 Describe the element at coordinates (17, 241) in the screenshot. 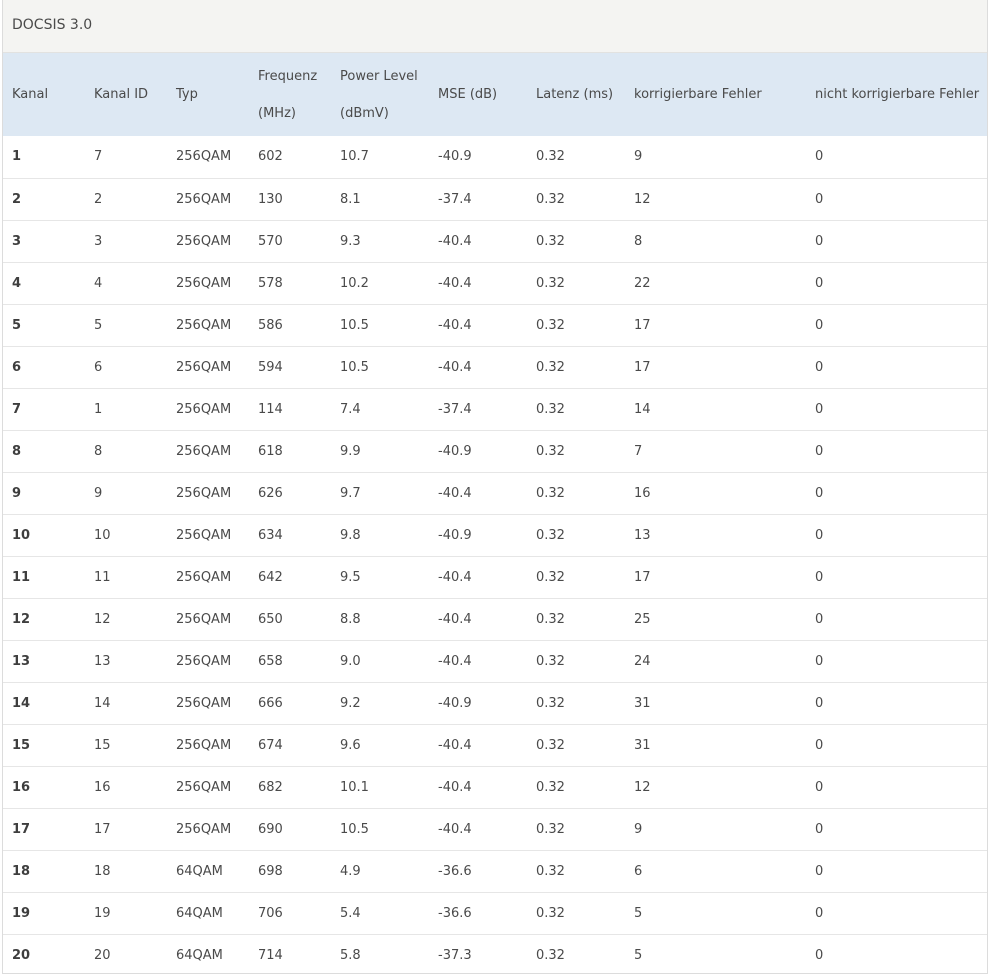

I see `cell-kanal: 3` at that location.